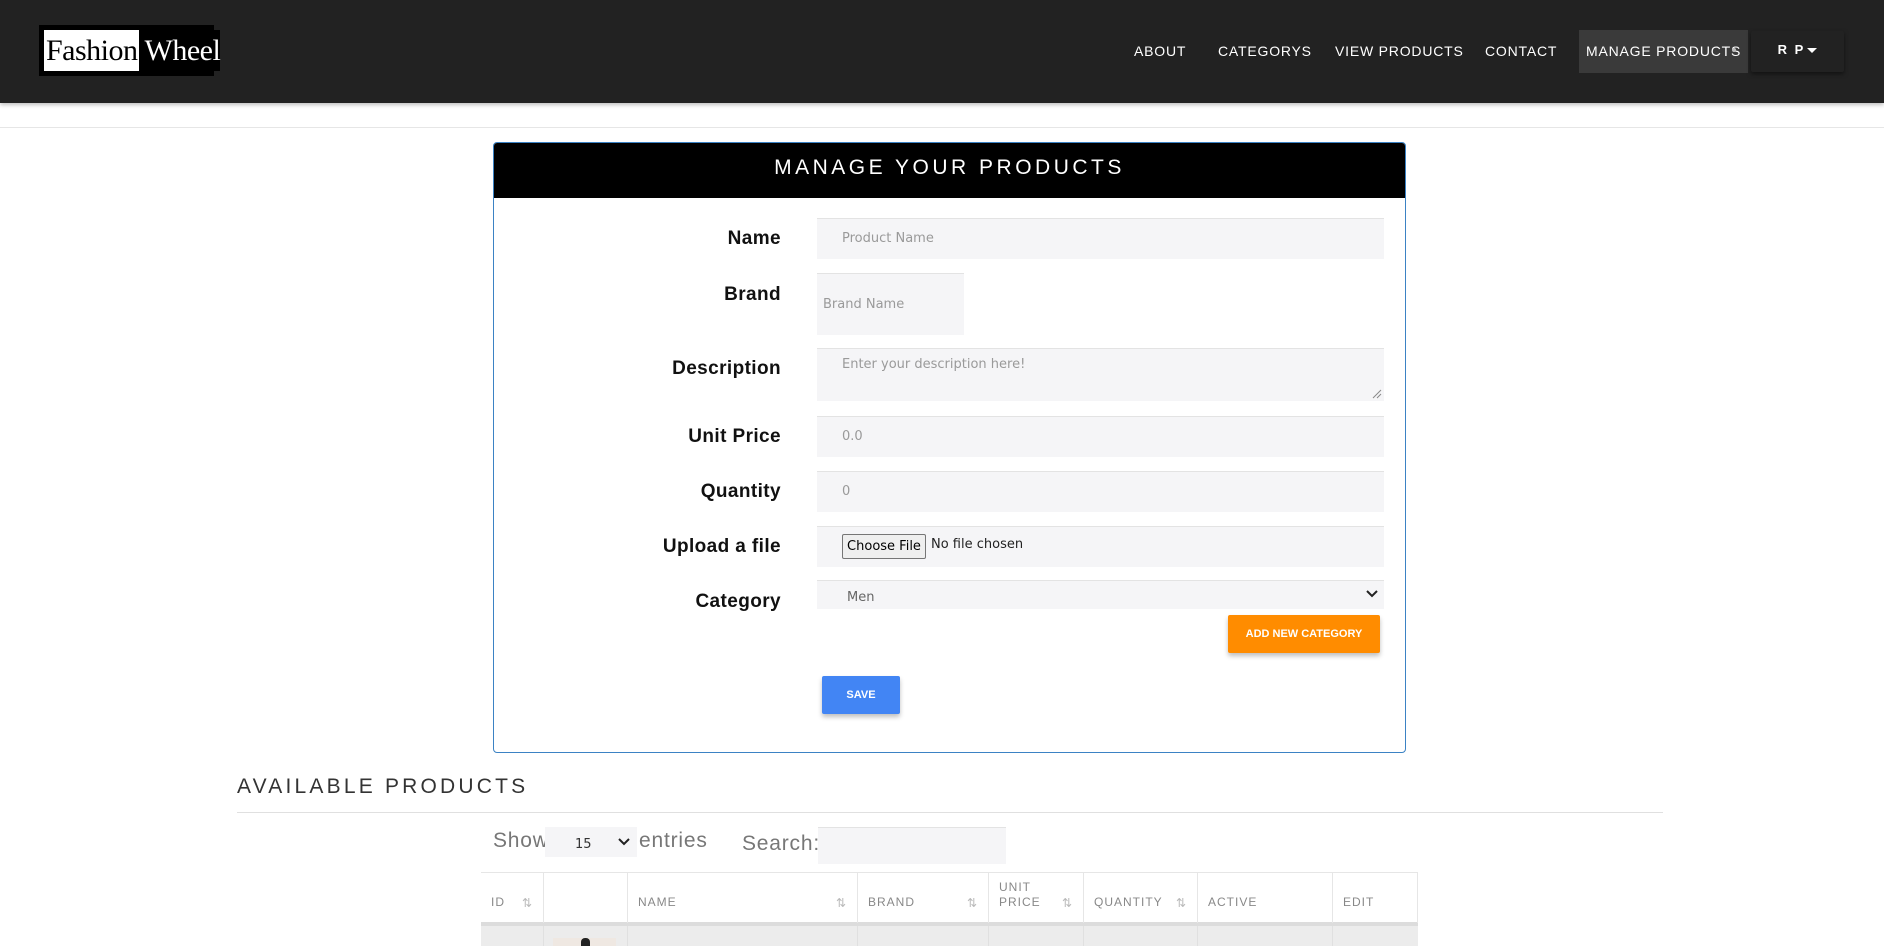 The height and width of the screenshot is (946, 1884). What do you see at coordinates (950, 812) in the screenshot?
I see `section-divider` at bounding box center [950, 812].